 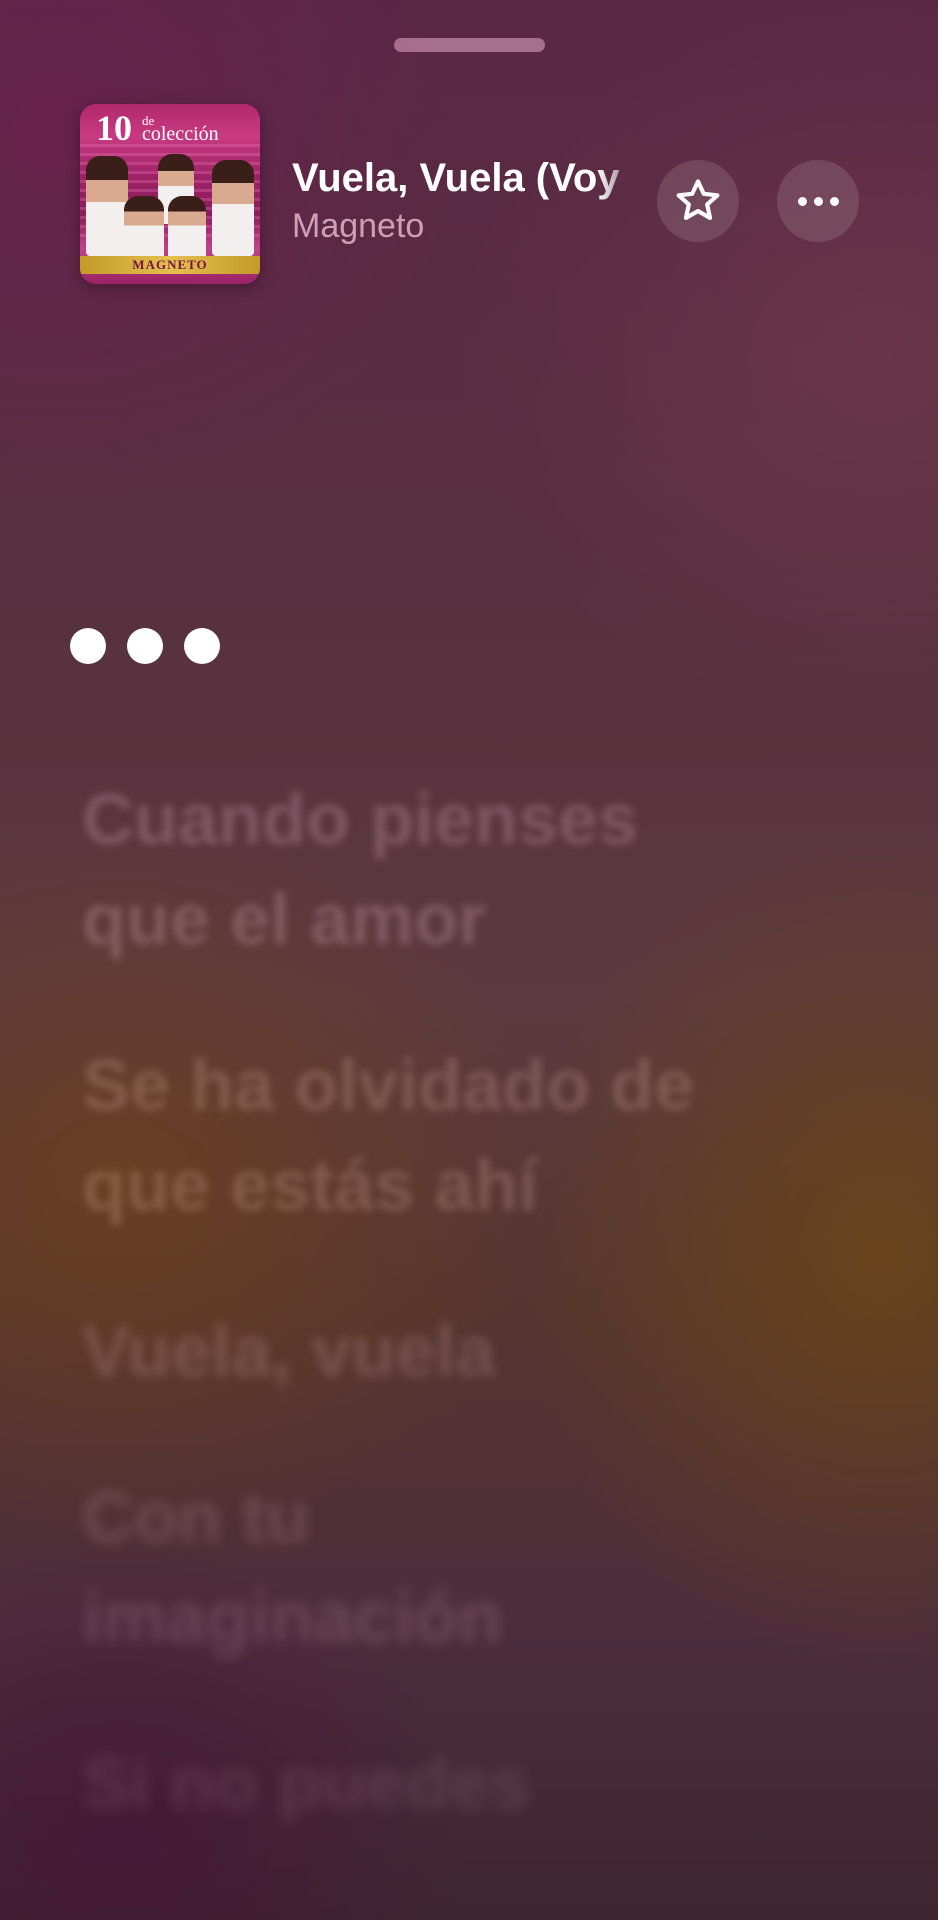 What do you see at coordinates (180, 134) in the screenshot?
I see `album-art-title-word: colección` at bounding box center [180, 134].